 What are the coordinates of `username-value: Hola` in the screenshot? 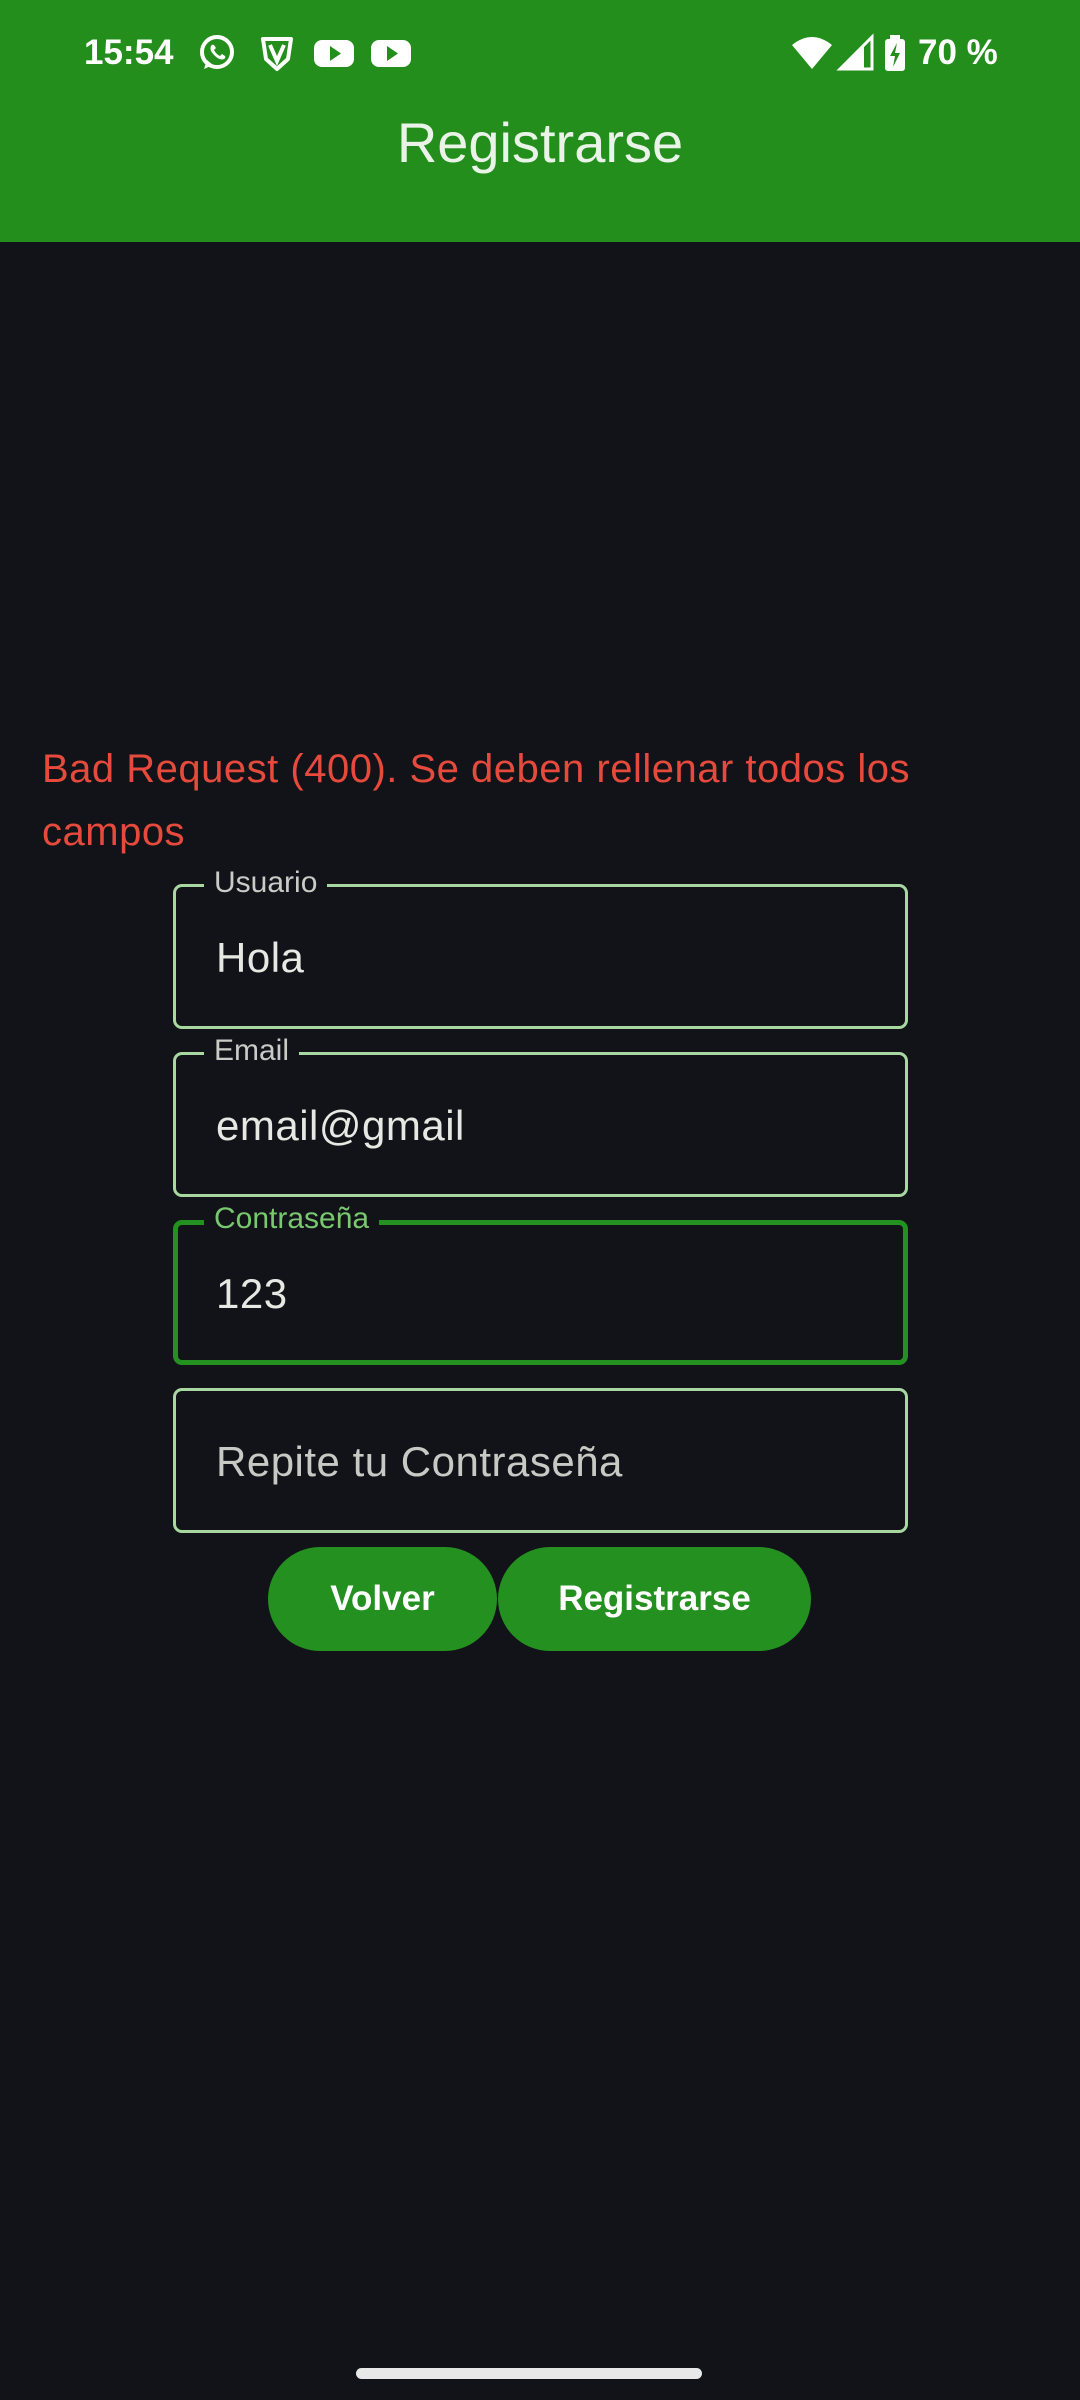 It's located at (260, 958).